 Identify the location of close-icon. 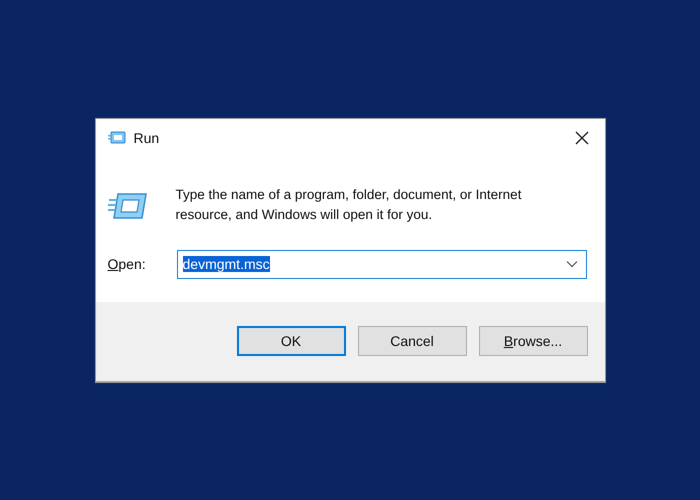
(581, 137).